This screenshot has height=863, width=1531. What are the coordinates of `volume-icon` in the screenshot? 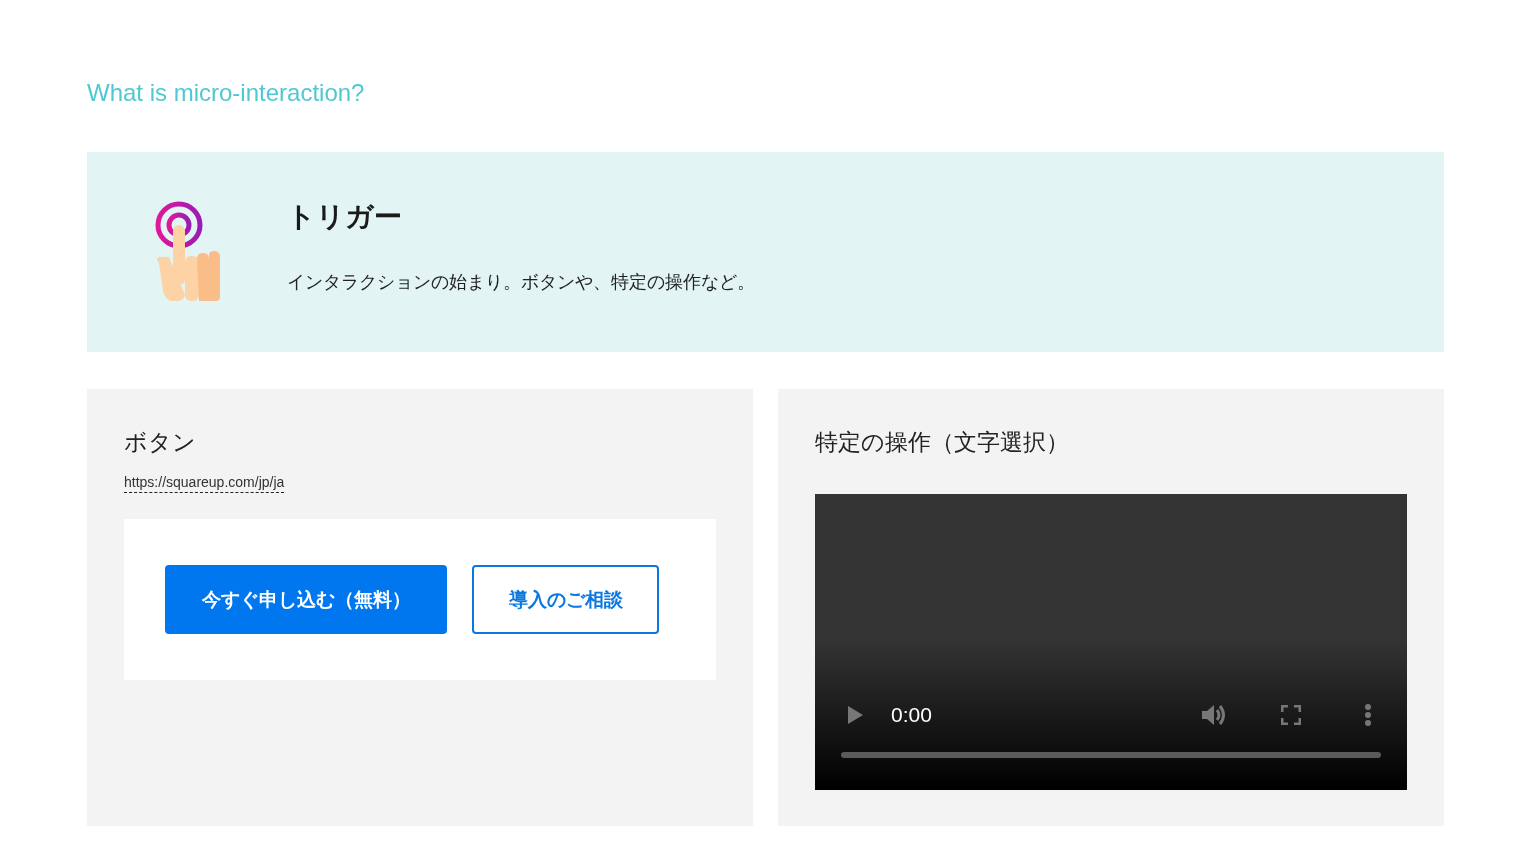 It's located at (1214, 715).